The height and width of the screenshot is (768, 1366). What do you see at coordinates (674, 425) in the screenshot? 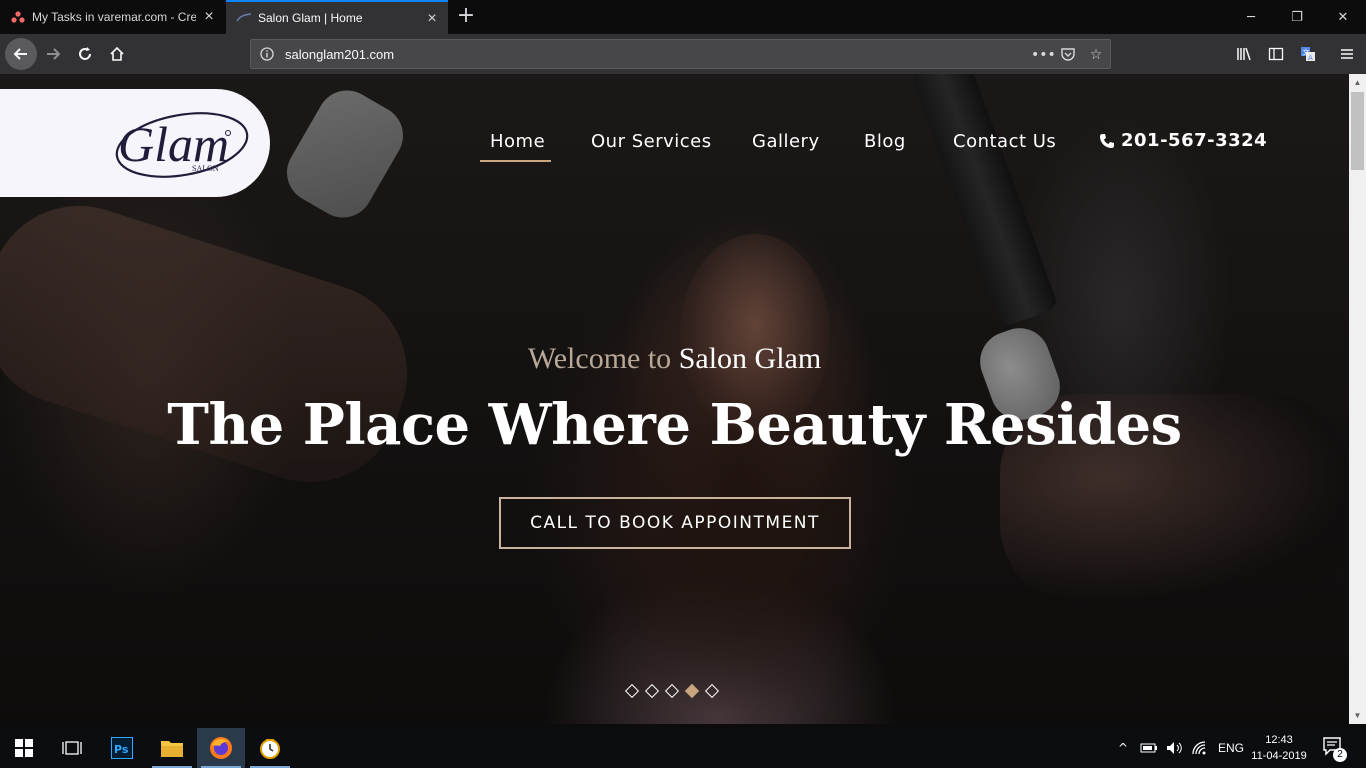
I see `hero-headline: The Place Where Beauty Resides` at bounding box center [674, 425].